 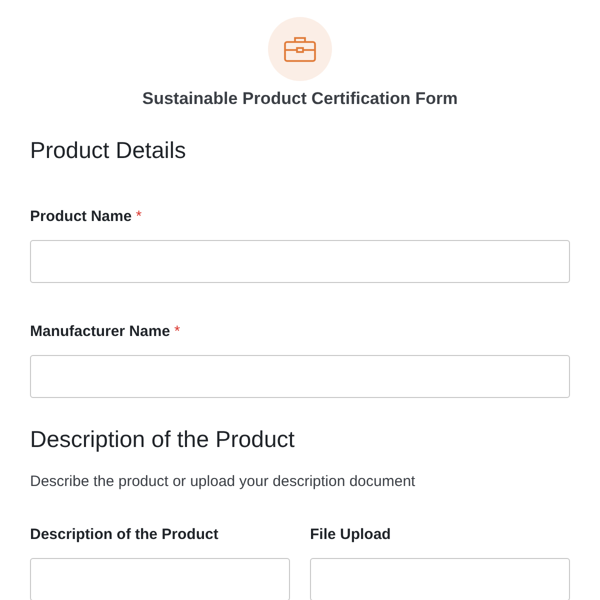 What do you see at coordinates (300, 99) in the screenshot?
I see `form-title: Sustainable Product Certification Form` at bounding box center [300, 99].